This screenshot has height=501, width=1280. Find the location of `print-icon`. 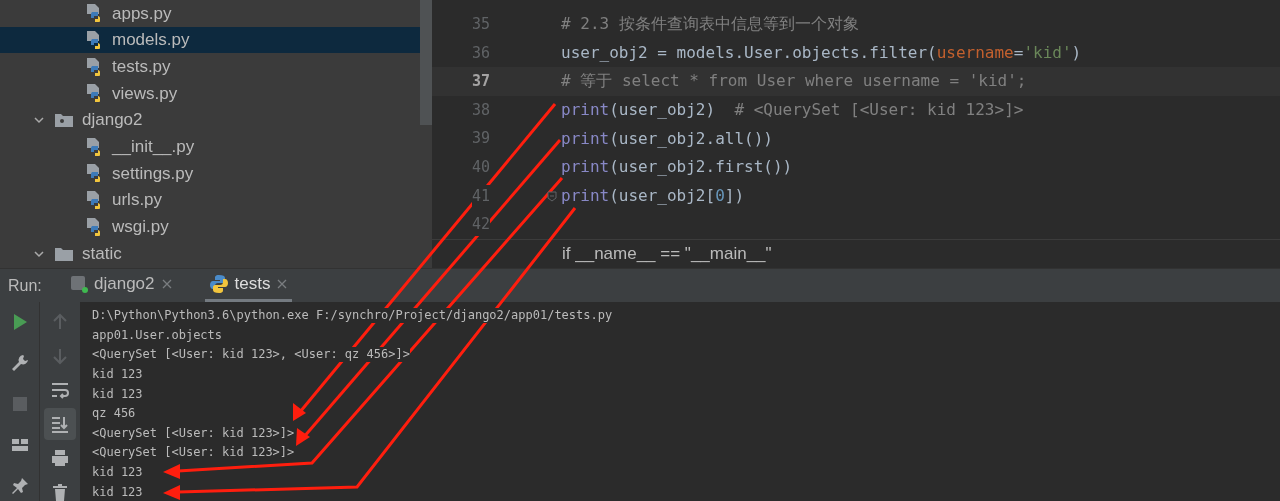

print-icon is located at coordinates (60, 458).